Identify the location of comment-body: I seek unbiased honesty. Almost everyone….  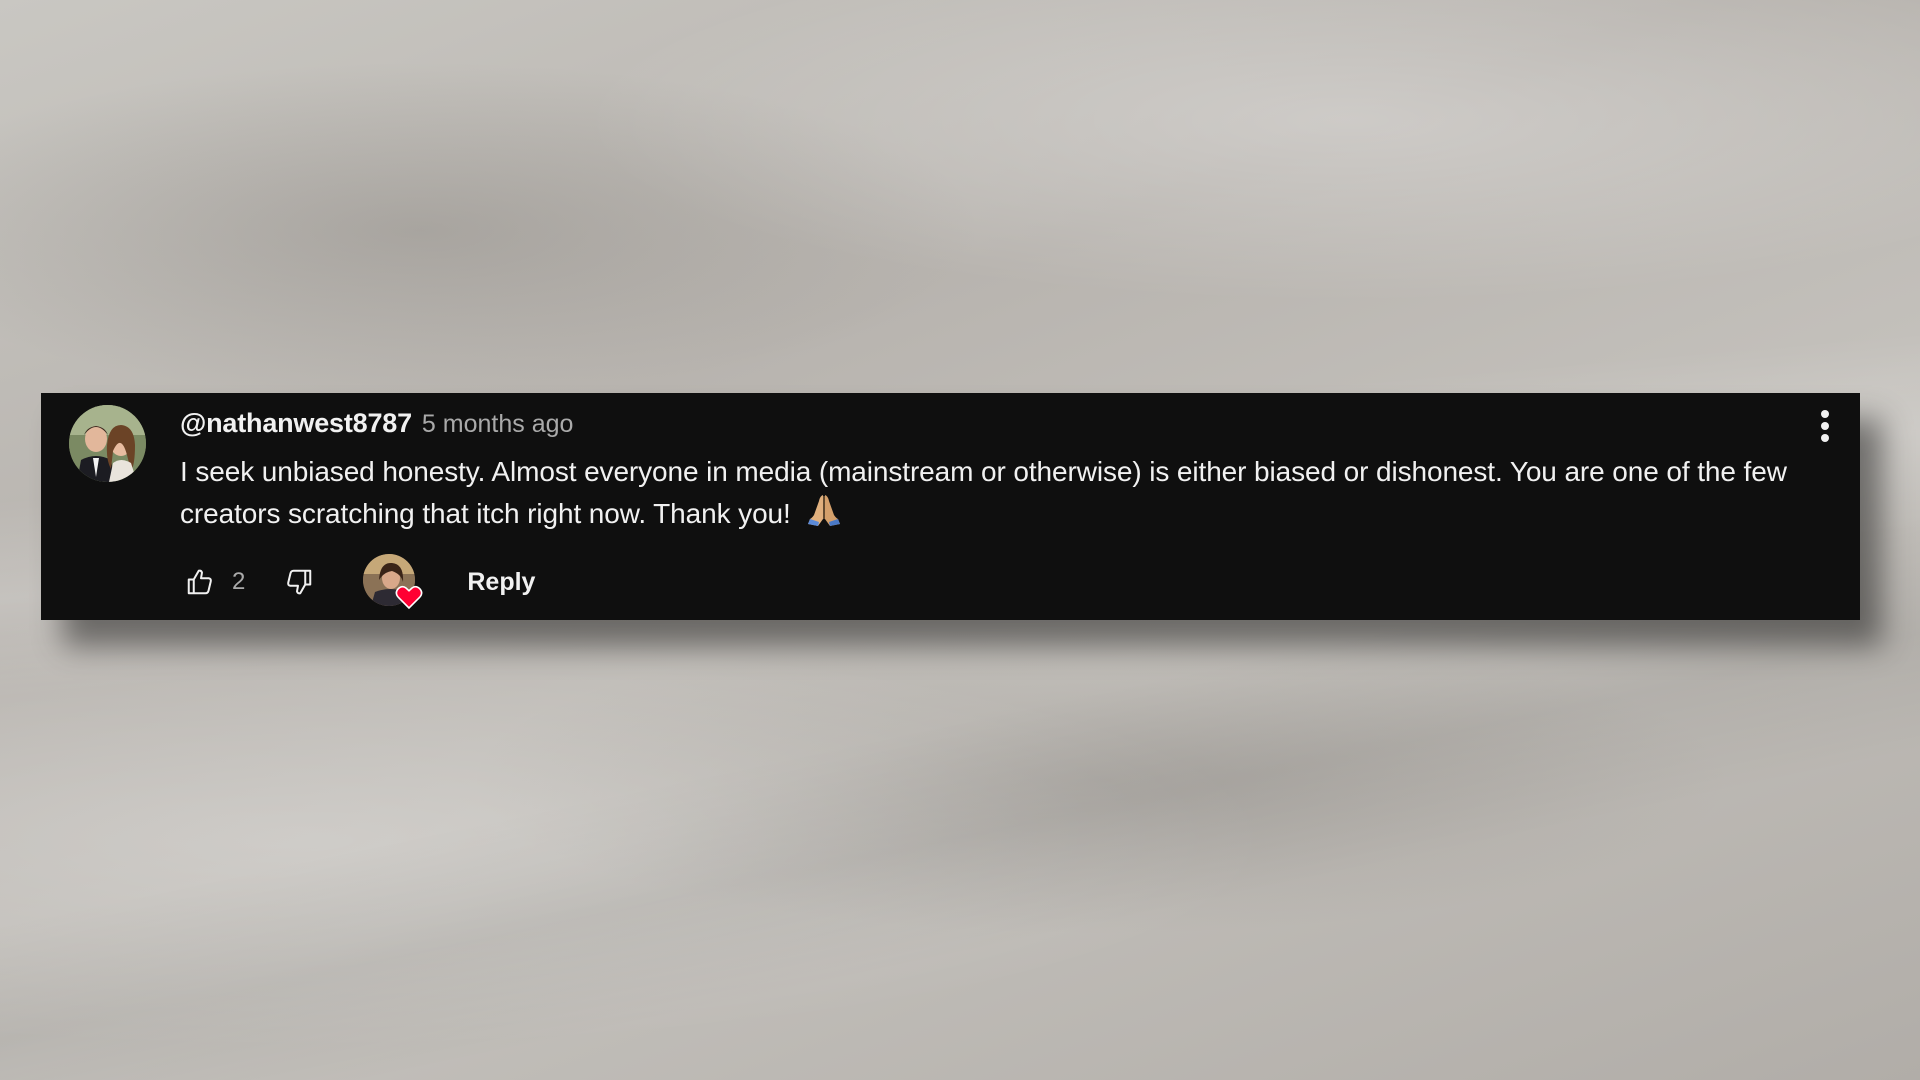
(1010, 493).